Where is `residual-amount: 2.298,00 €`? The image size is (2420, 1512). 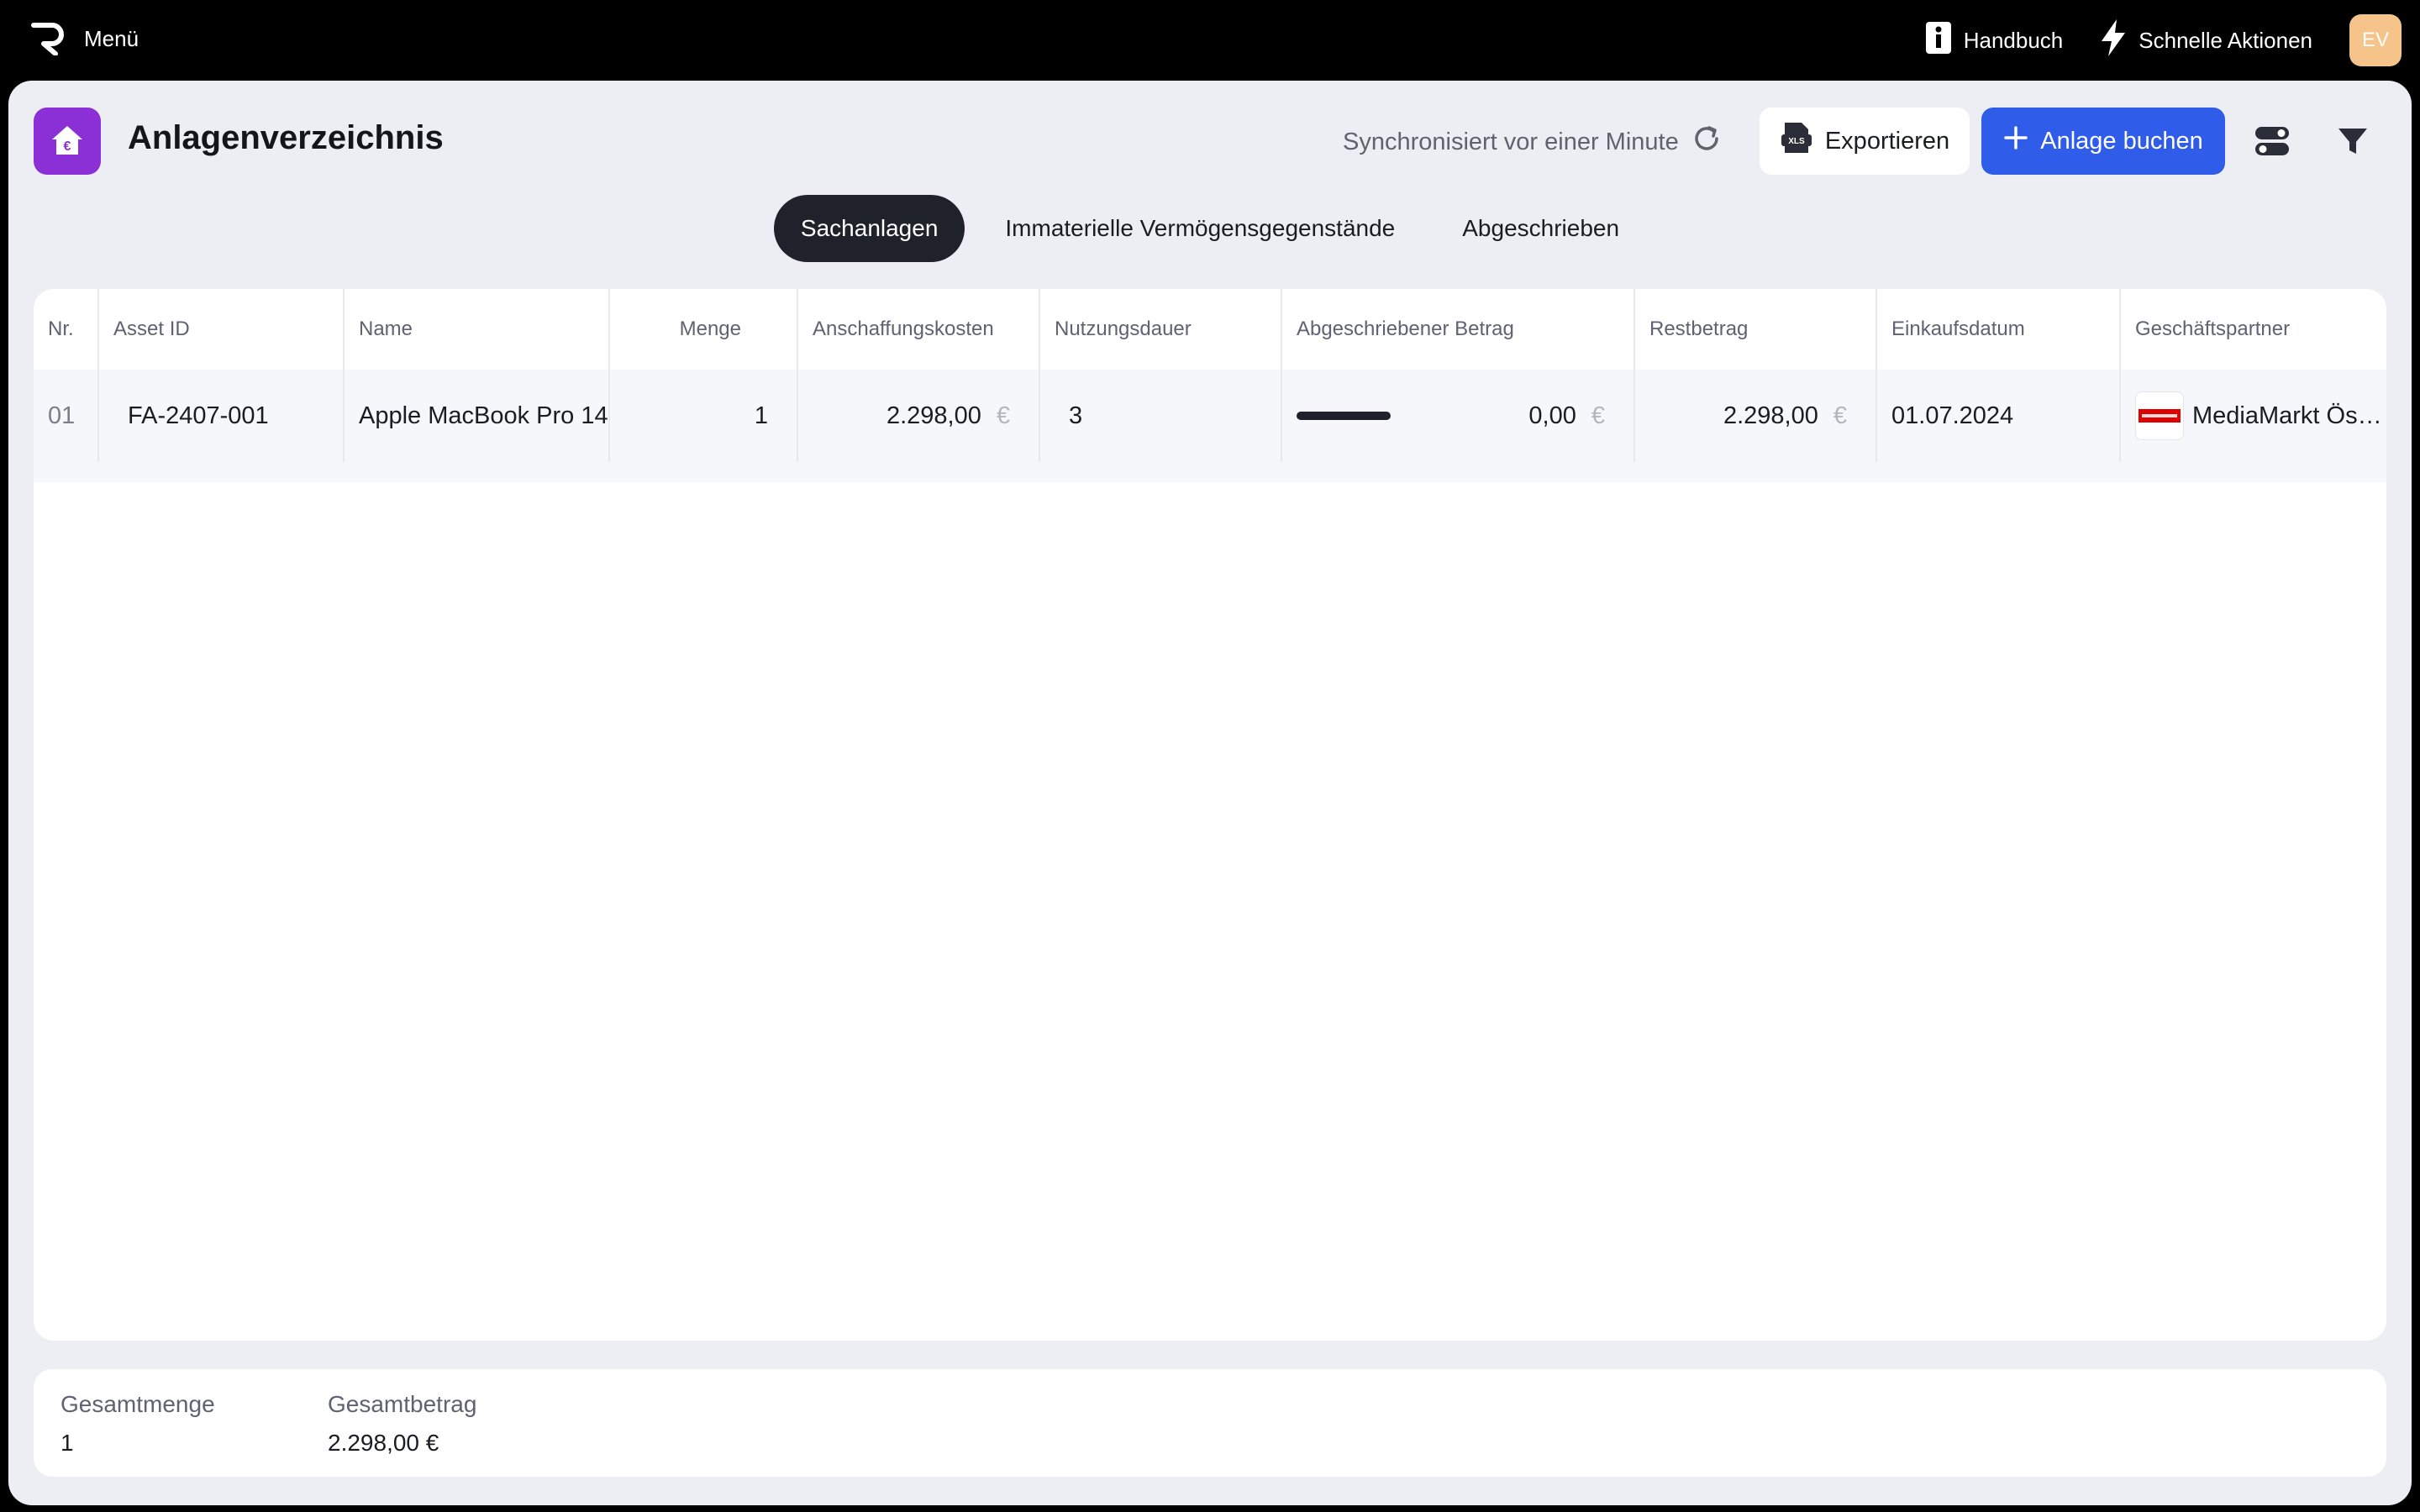 residual-amount: 2.298,00 € is located at coordinates (1756, 416).